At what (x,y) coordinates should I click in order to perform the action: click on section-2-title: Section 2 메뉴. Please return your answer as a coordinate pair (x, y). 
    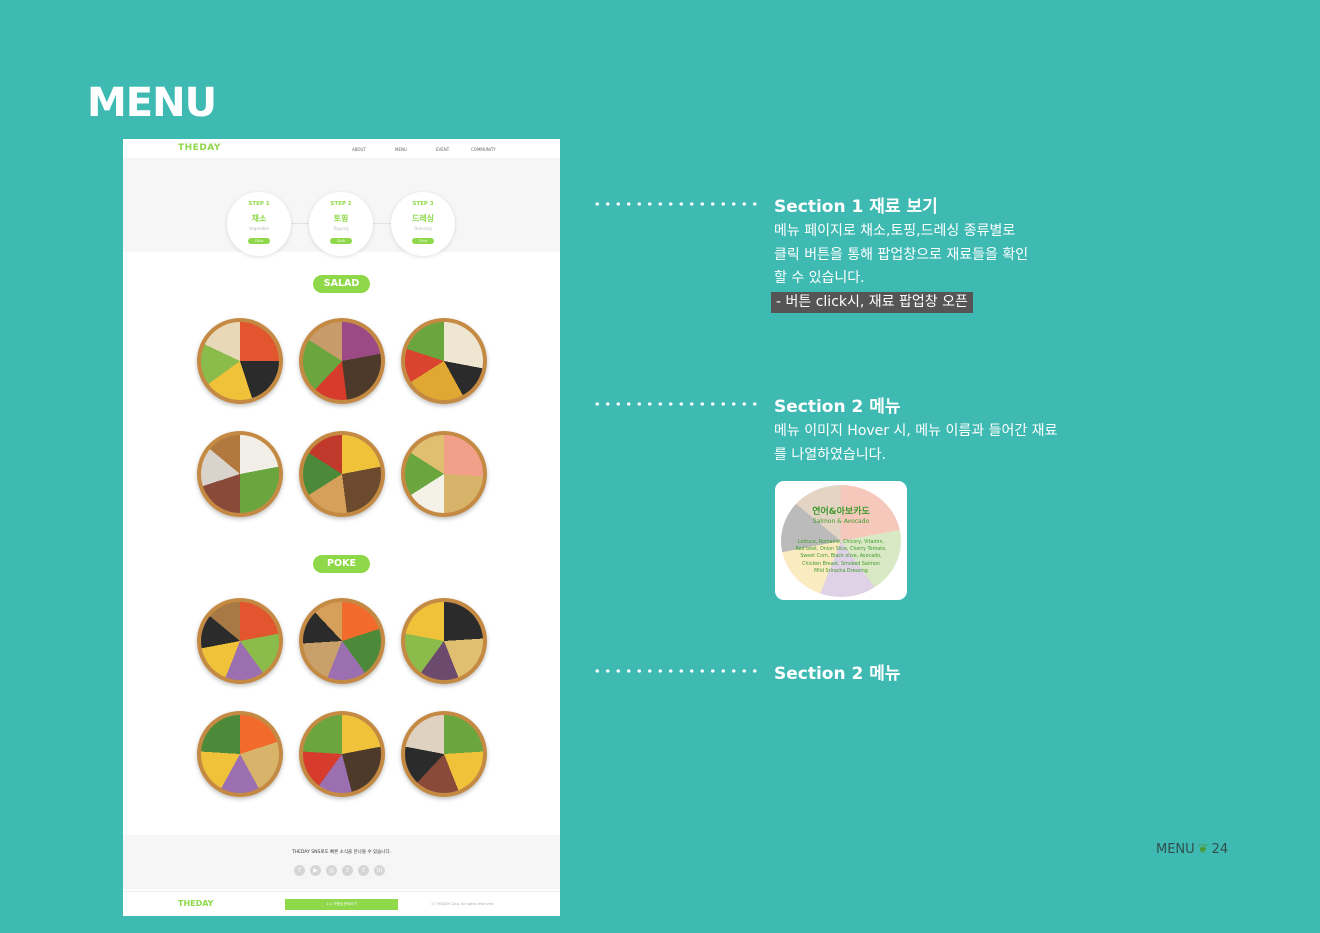
    Looking at the image, I should click on (837, 407).